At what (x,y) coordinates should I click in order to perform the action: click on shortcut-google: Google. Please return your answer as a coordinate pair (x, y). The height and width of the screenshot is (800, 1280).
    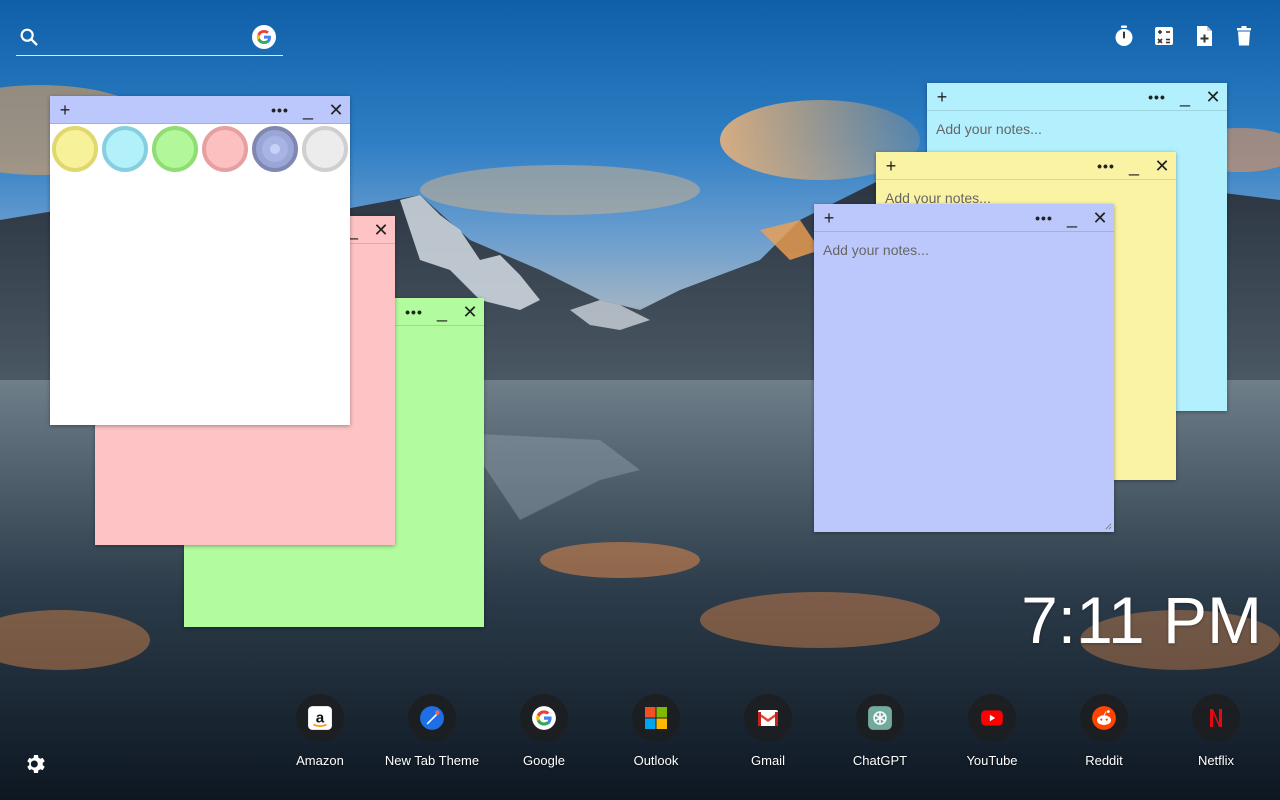
    Looking at the image, I should click on (544, 731).